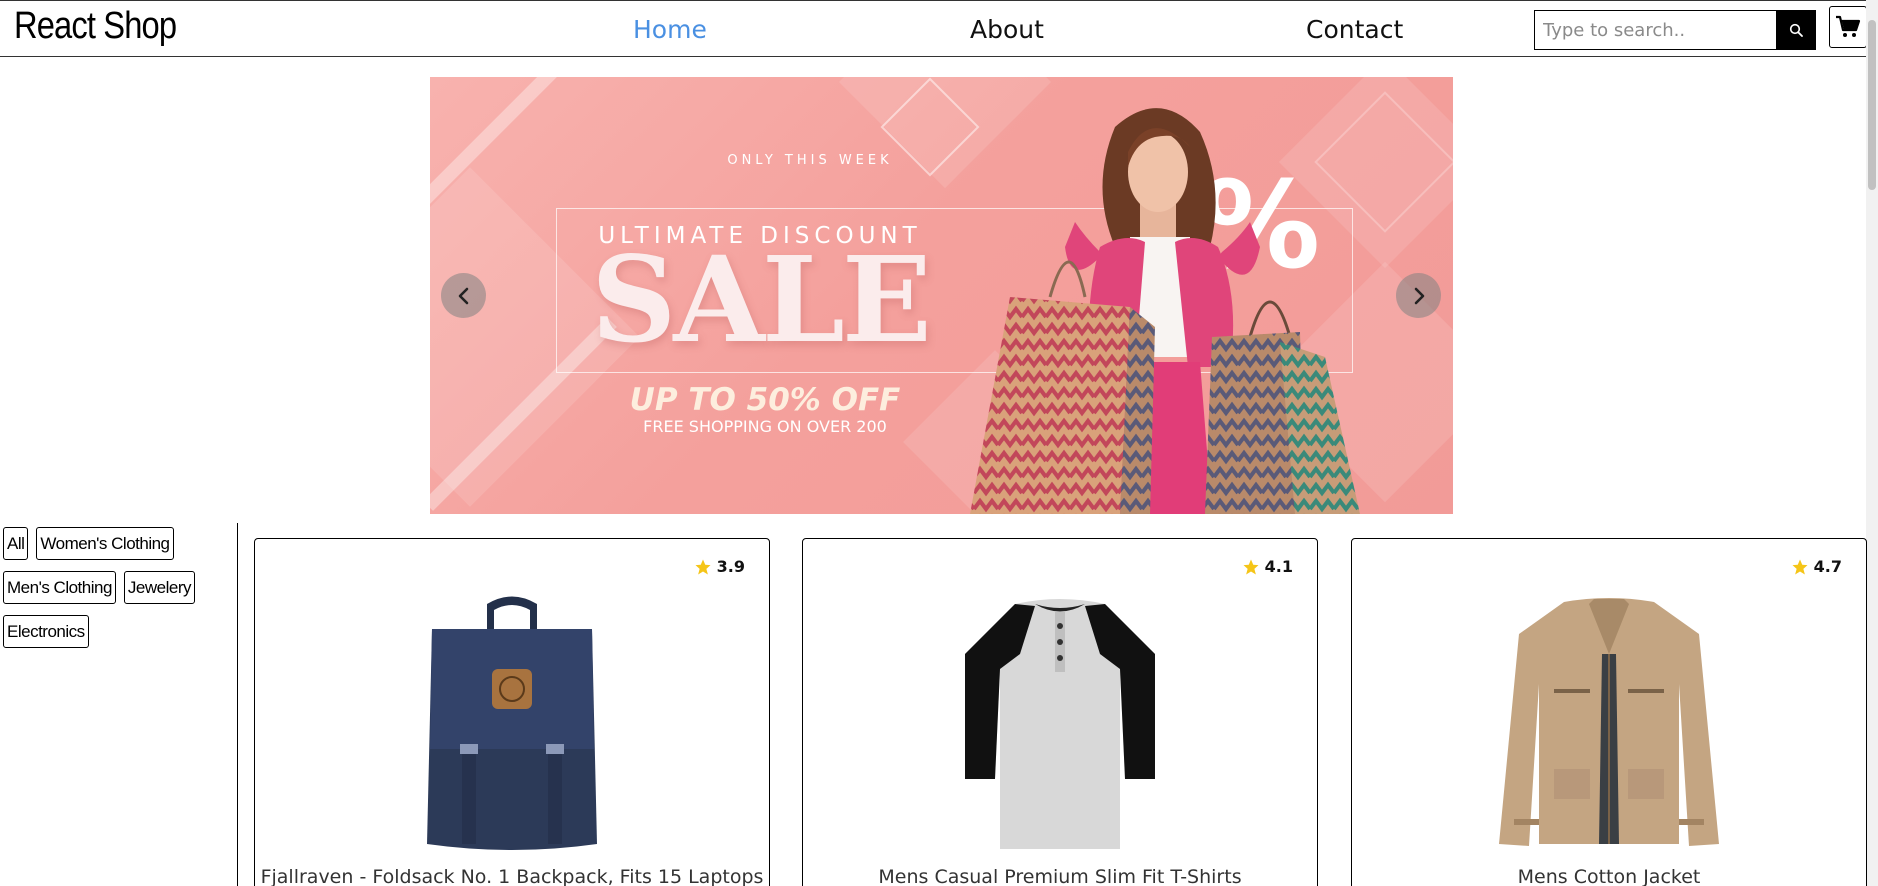 This screenshot has height=886, width=1878. I want to click on product-card: 4.7 Mens Cotton Jacket, so click(1609, 712).